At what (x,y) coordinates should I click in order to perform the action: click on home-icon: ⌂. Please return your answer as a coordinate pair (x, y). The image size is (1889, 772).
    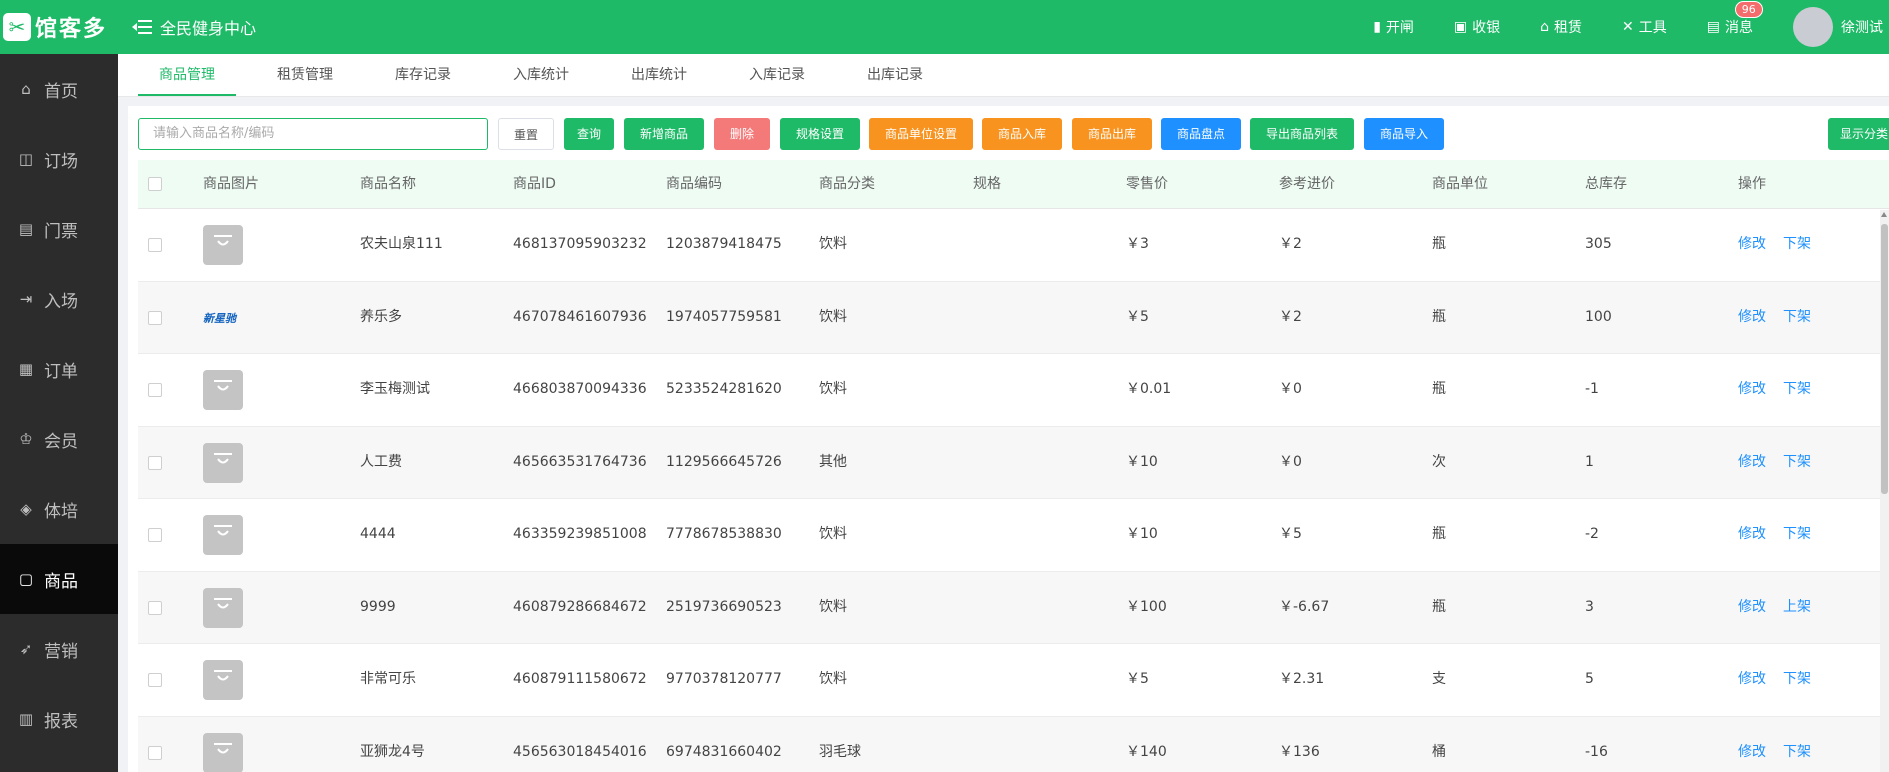
    Looking at the image, I should click on (26, 89).